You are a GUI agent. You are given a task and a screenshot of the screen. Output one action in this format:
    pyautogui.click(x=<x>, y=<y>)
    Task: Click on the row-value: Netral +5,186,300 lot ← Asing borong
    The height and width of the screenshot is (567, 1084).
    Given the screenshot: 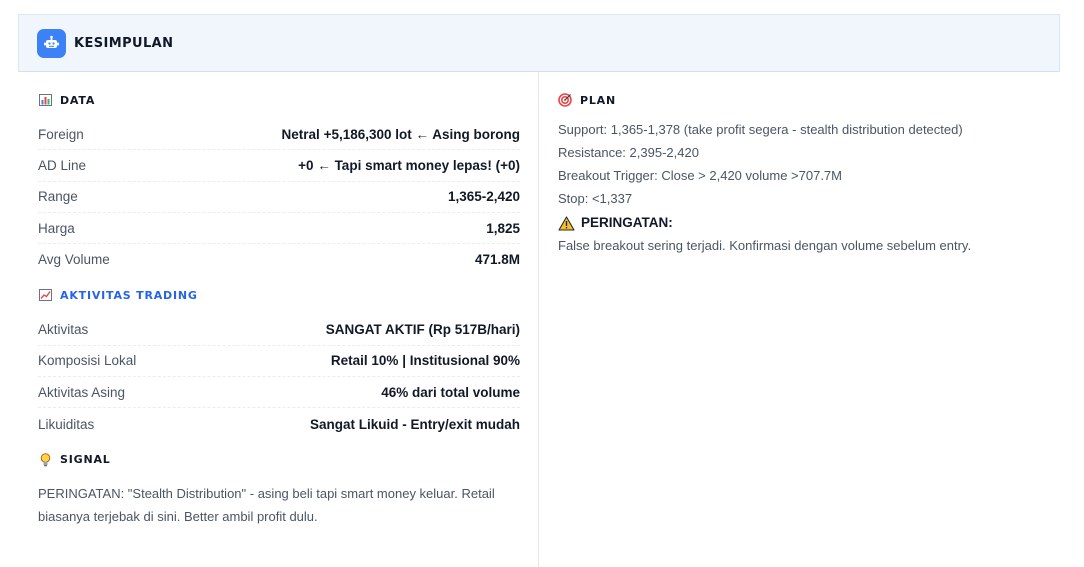 What is the action you would take?
    pyautogui.click(x=400, y=134)
    